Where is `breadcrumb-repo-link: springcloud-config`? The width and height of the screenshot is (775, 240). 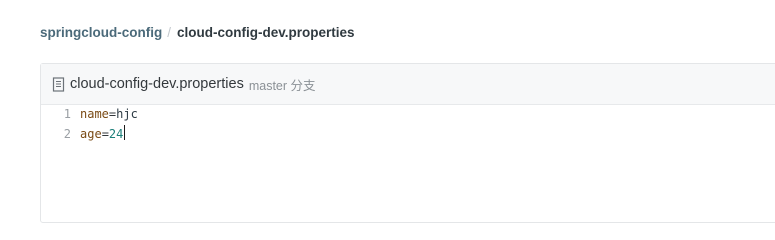
breadcrumb-repo-link: springcloud-config is located at coordinates (101, 32).